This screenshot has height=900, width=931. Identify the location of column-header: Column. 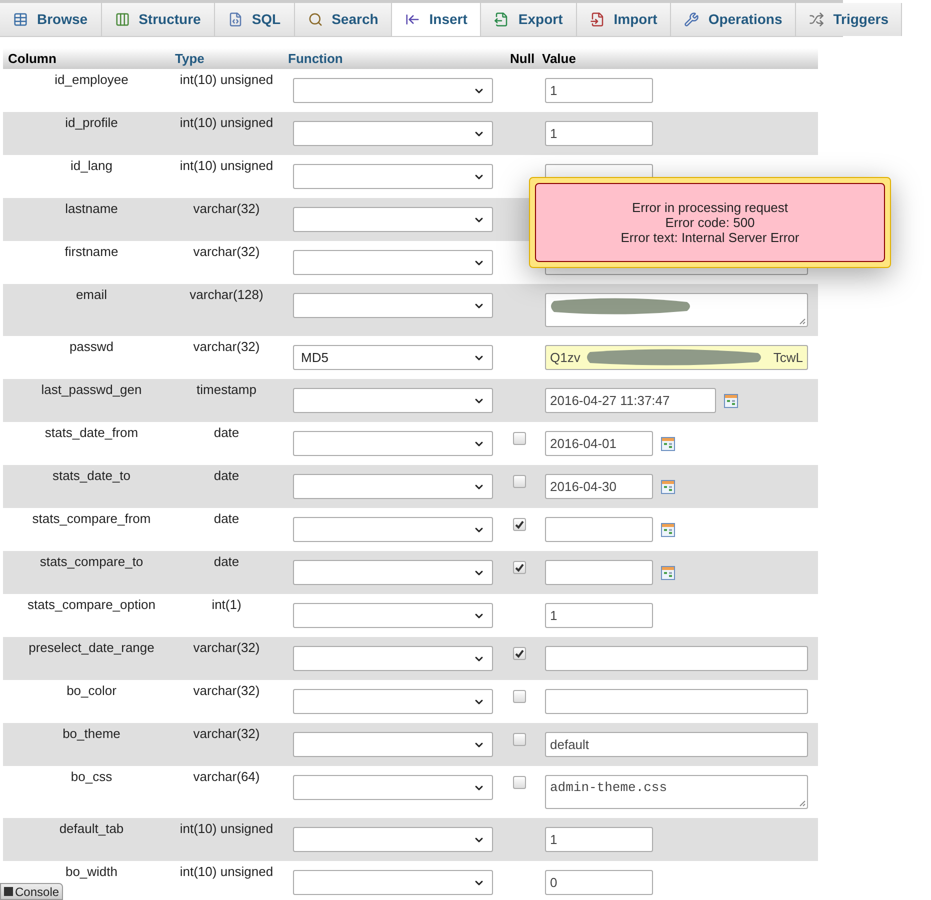
(32, 59).